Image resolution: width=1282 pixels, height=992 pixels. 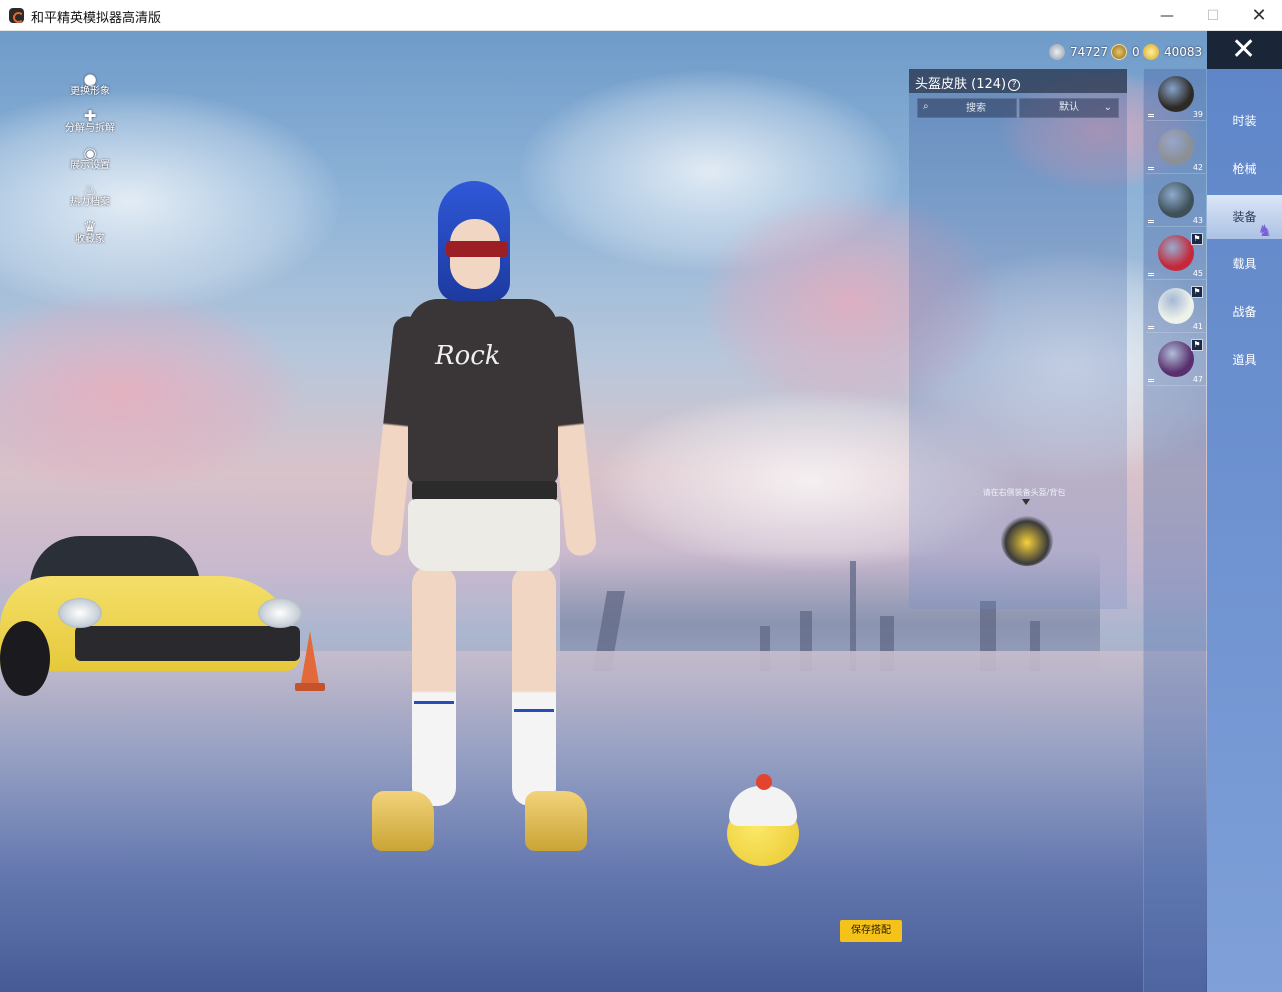 I want to click on sort-value: 默认, so click(x=1069, y=107).